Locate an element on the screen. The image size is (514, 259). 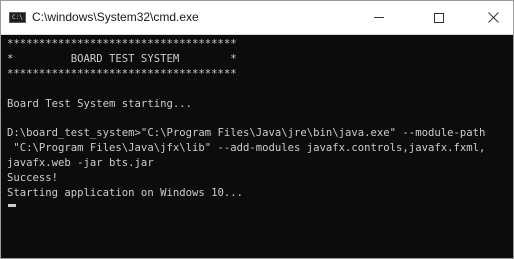
app-icon-label: C:\ is located at coordinates (17, 17).